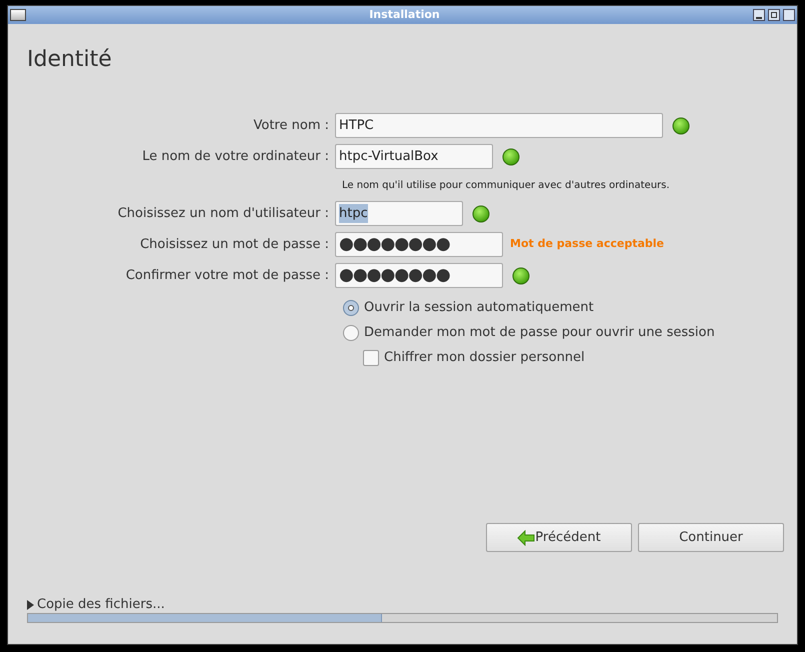 This screenshot has height=652, width=805. I want to click on password-strength: Mot de passe acceptable, so click(587, 244).